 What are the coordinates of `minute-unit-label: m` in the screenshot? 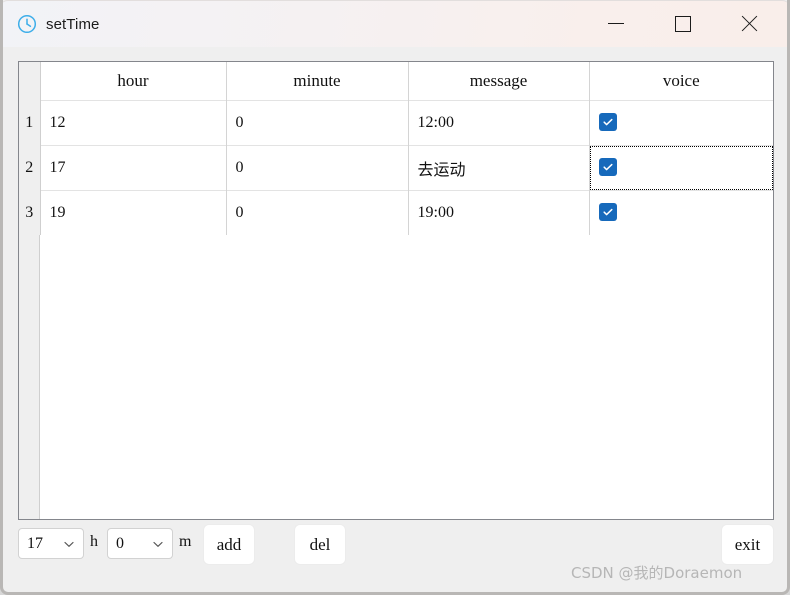 It's located at (185, 541).